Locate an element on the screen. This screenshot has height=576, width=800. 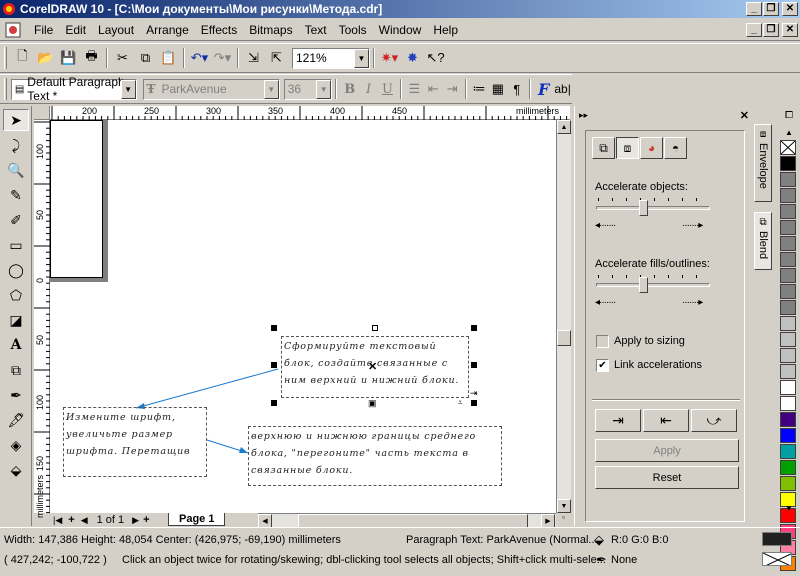
ruler-origin is located at coordinates (42, 113).